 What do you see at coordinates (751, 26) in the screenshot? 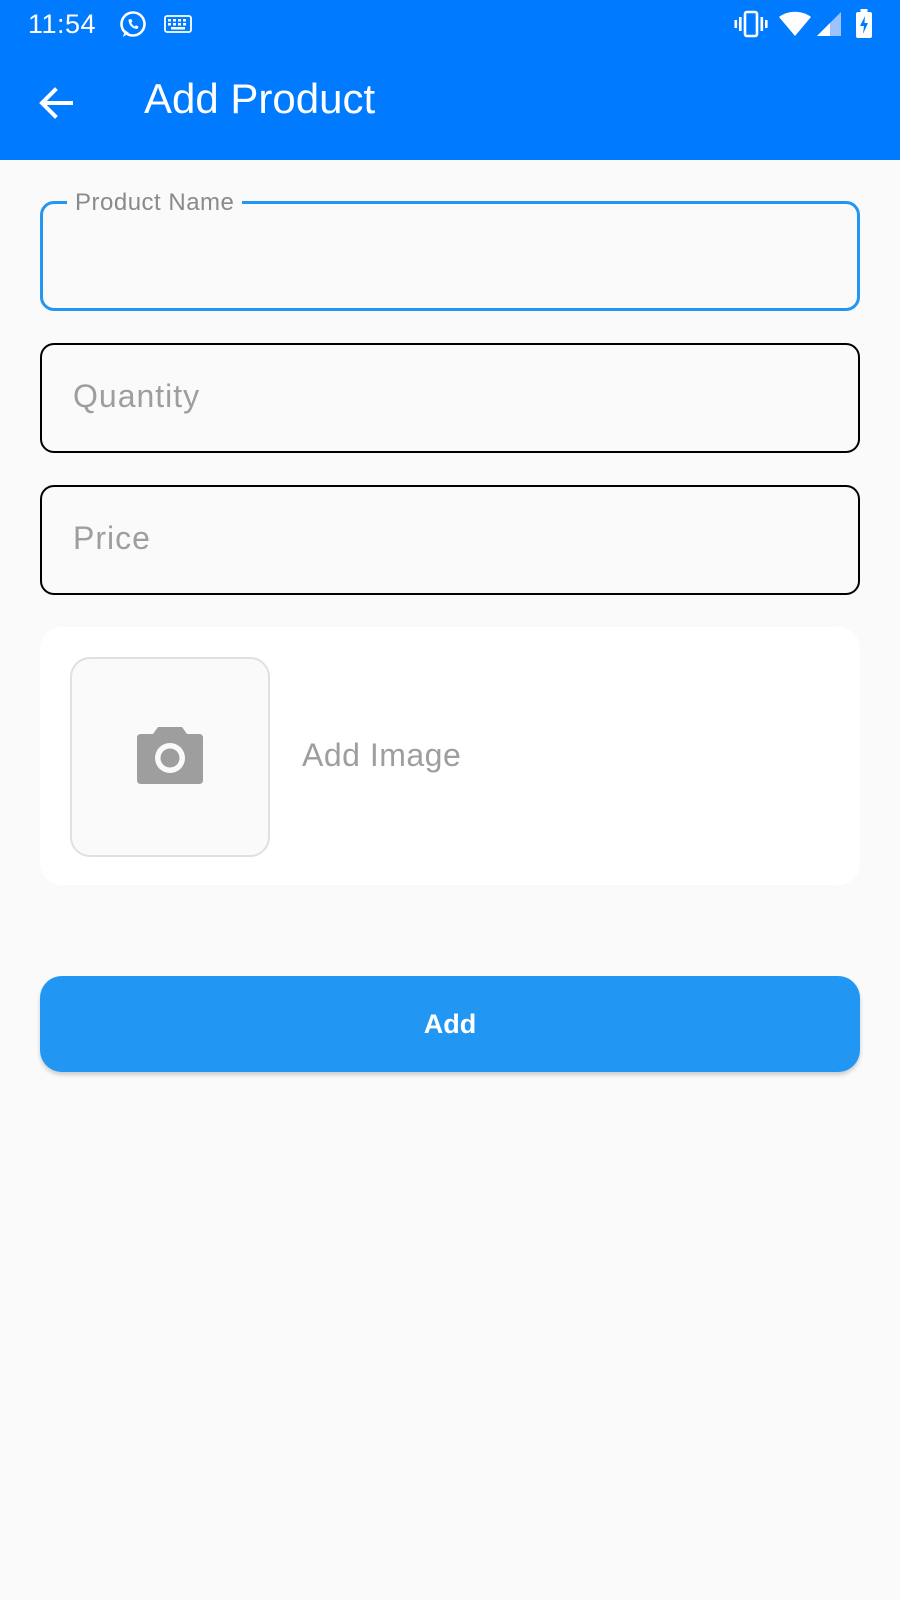
I see `vibrate-icon` at bounding box center [751, 26].